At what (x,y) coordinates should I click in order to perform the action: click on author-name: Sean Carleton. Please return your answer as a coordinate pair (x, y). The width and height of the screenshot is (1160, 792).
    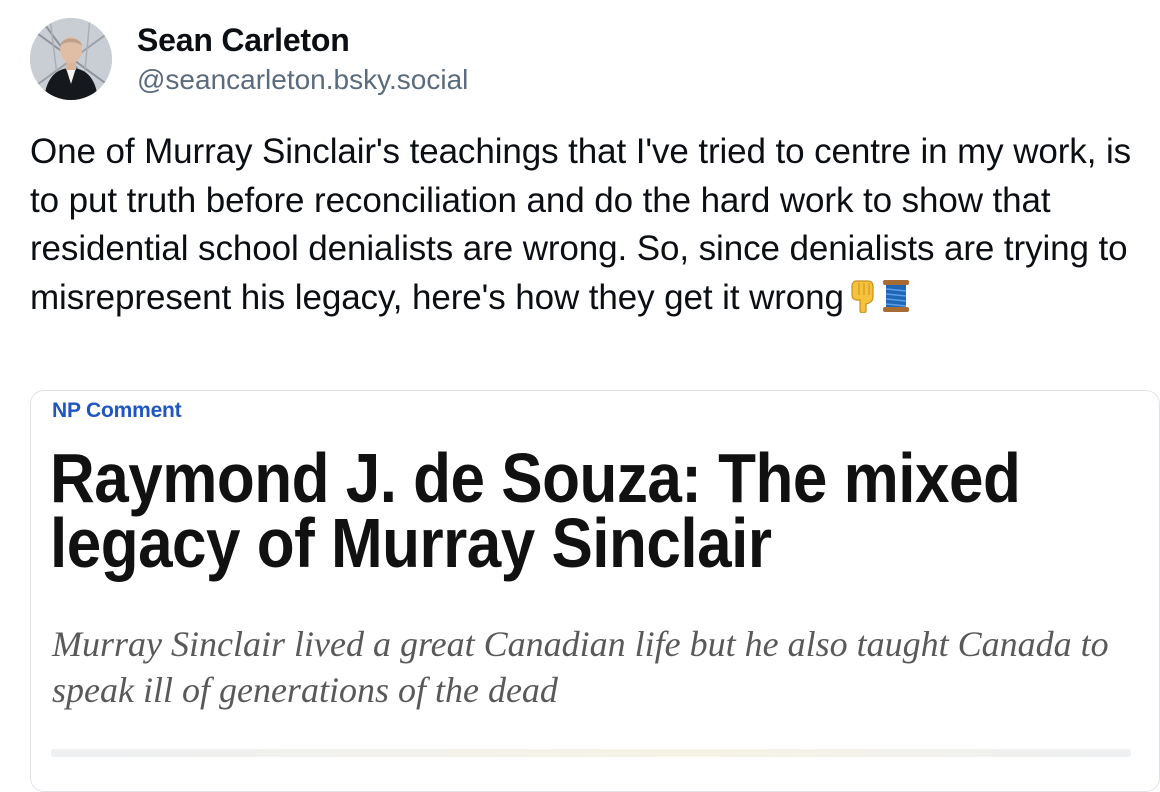
    Looking at the image, I should click on (243, 40).